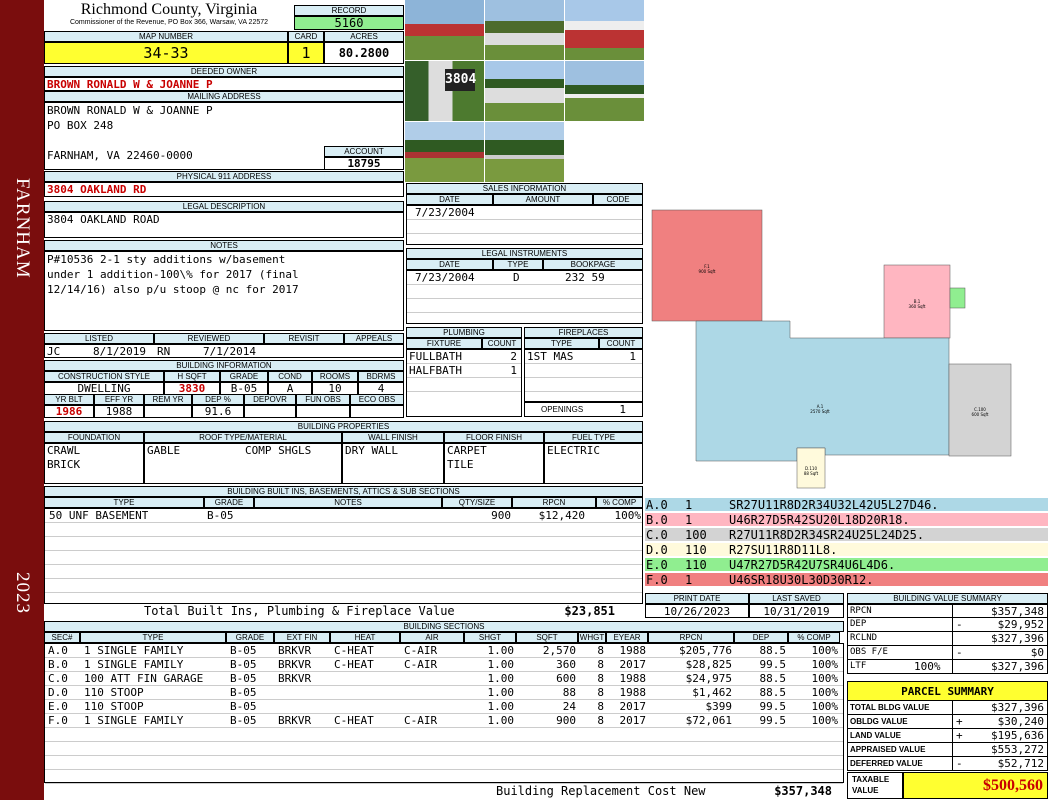 This screenshot has height=800, width=1050. I want to click on plumbing-label: PLUMBING, so click(464, 332).